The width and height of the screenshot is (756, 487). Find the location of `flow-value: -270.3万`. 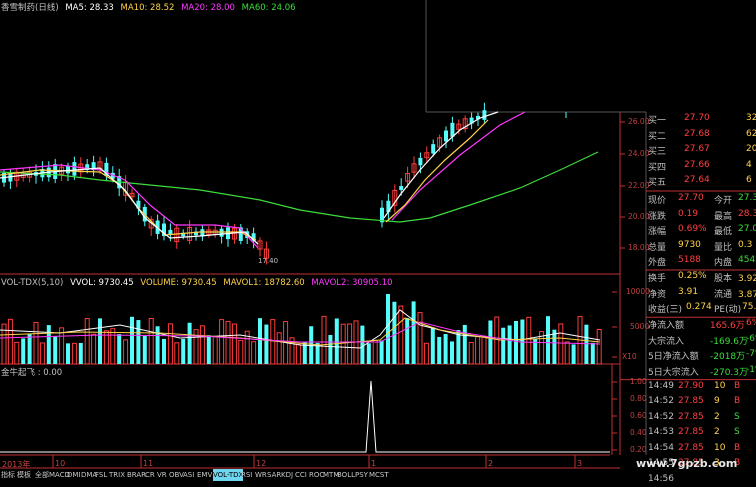

flow-value: -270.3万 is located at coordinates (729, 373).